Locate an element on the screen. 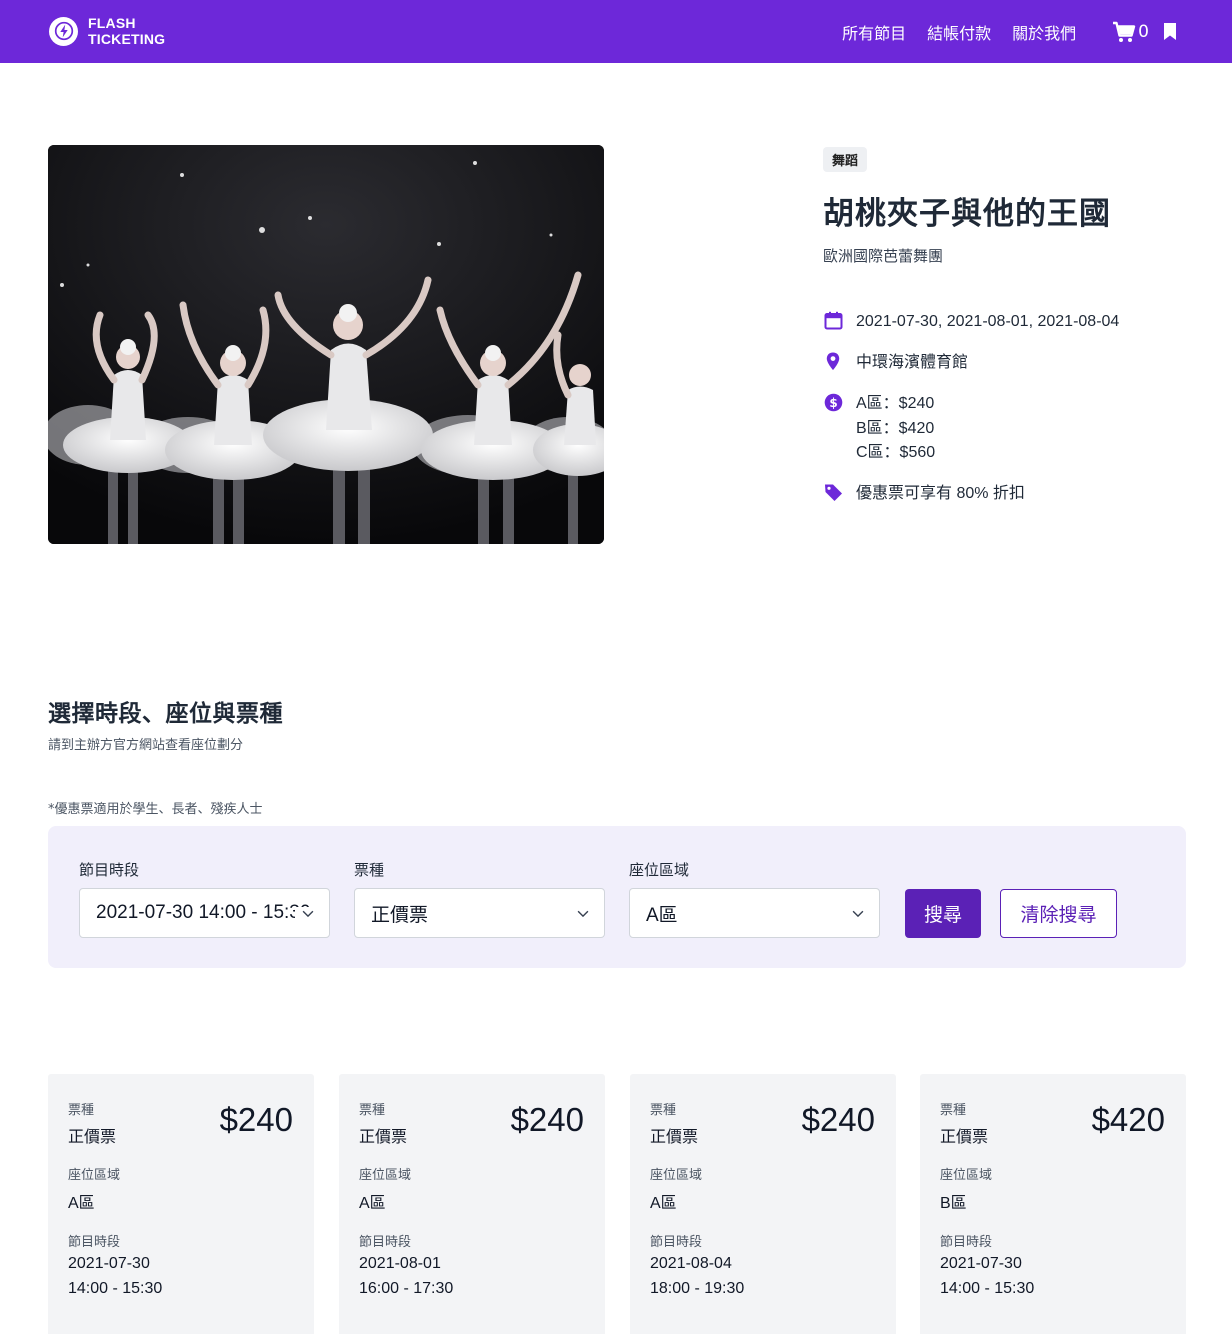  ticket-price: $420 is located at coordinates (1128, 1119).